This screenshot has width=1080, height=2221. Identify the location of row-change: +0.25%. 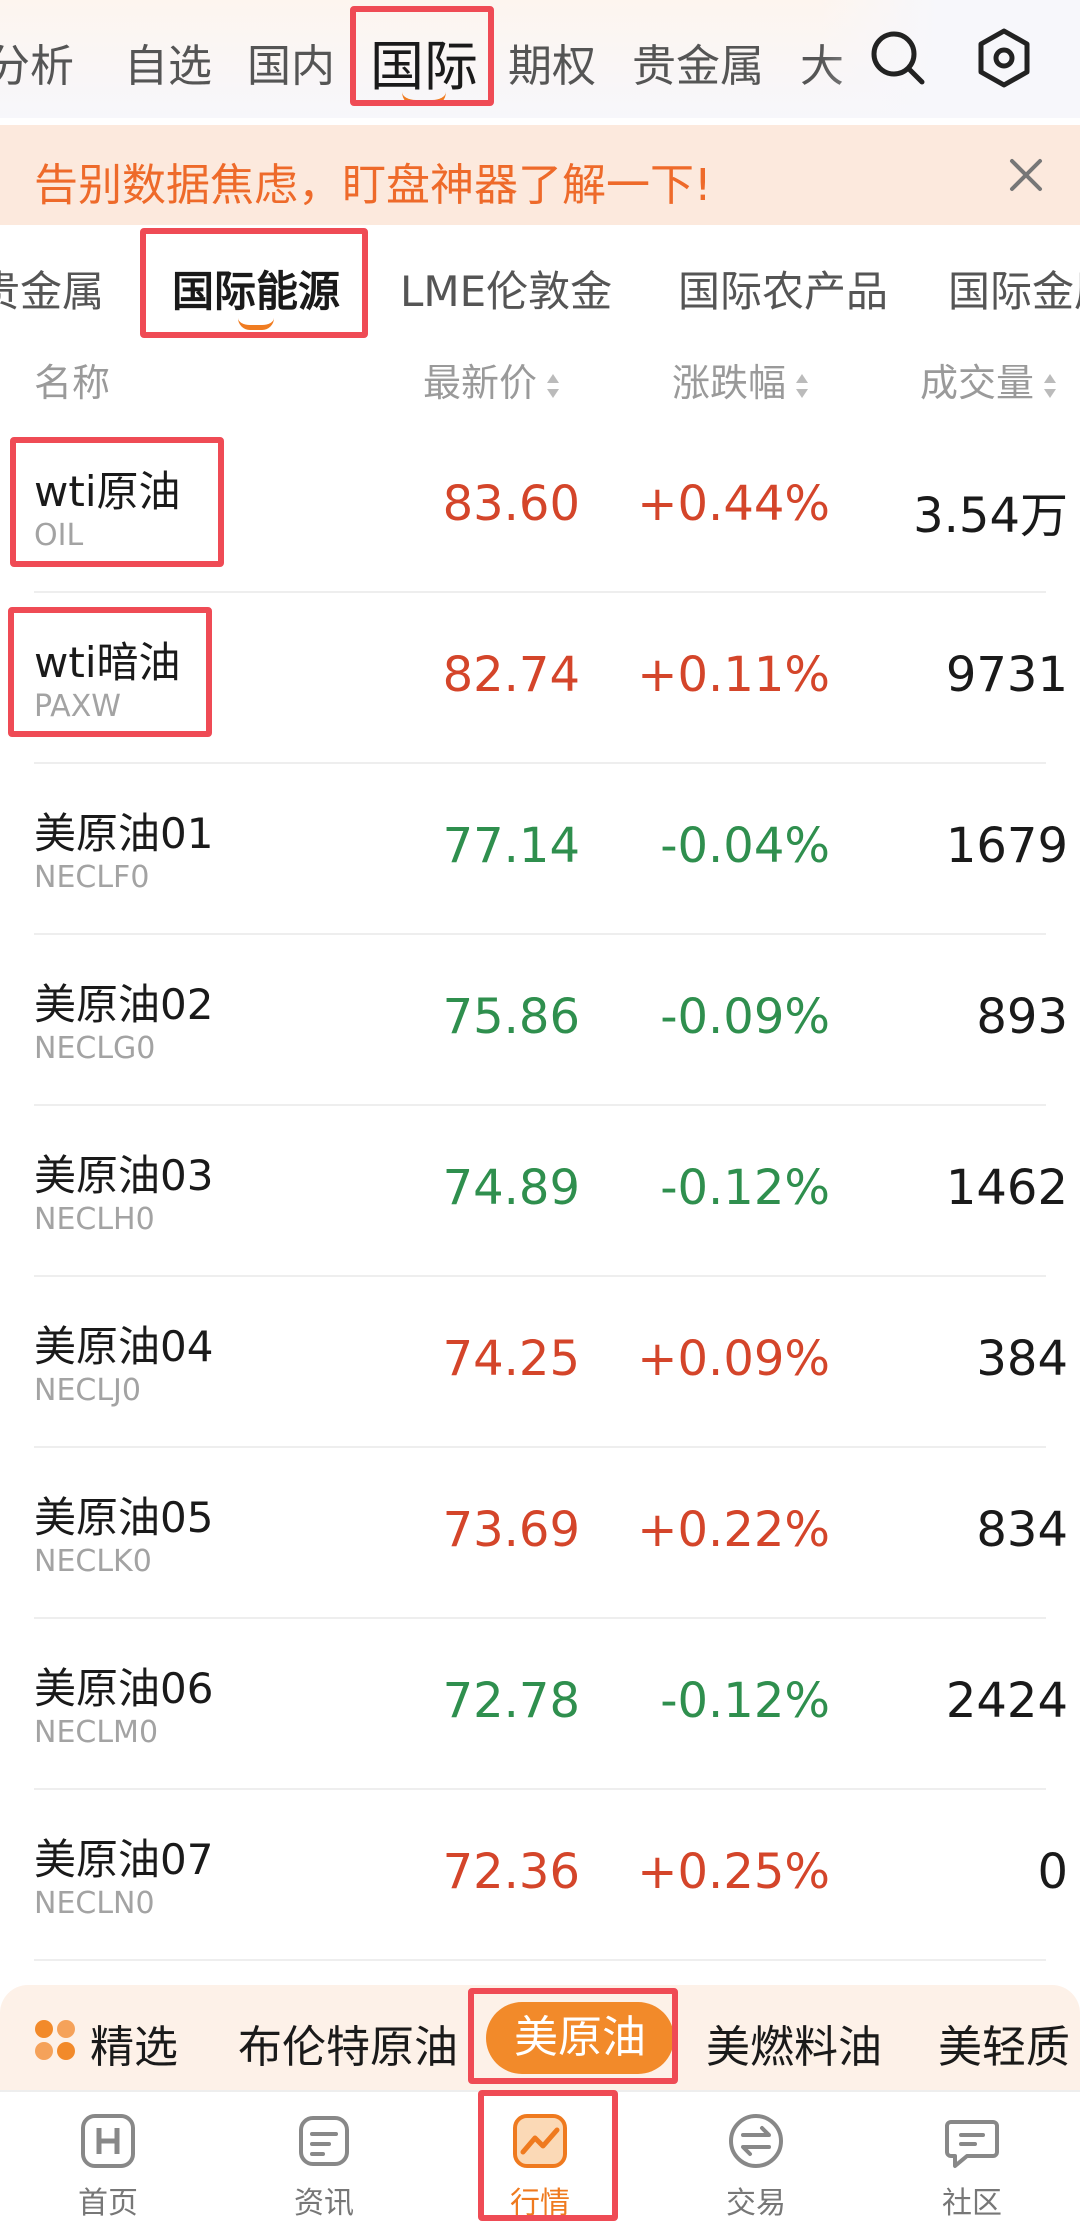
(733, 1872).